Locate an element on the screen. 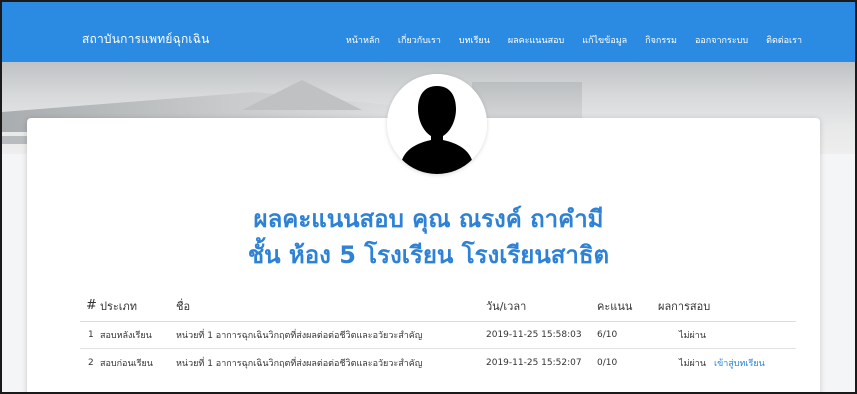 The width and height of the screenshot is (857, 394). row-no: 2 is located at coordinates (91, 362).